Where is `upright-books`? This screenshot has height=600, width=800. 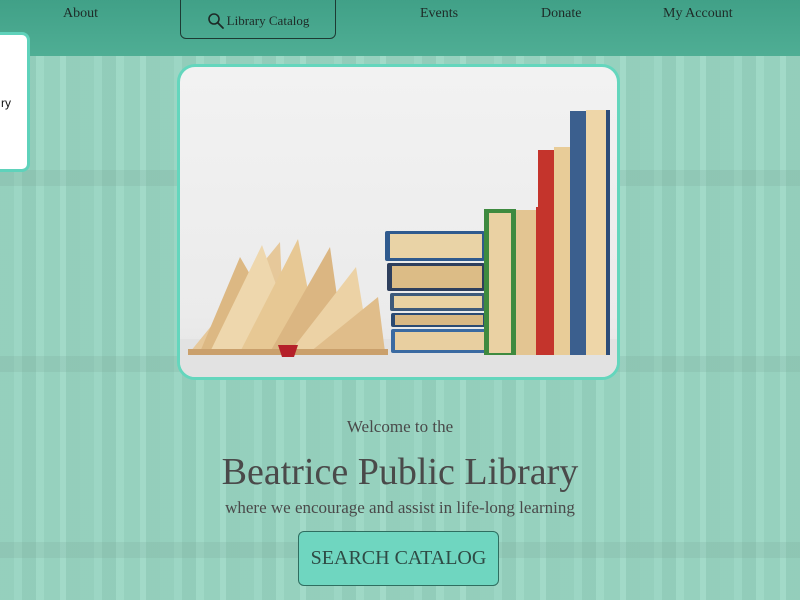
upright-books is located at coordinates (547, 232).